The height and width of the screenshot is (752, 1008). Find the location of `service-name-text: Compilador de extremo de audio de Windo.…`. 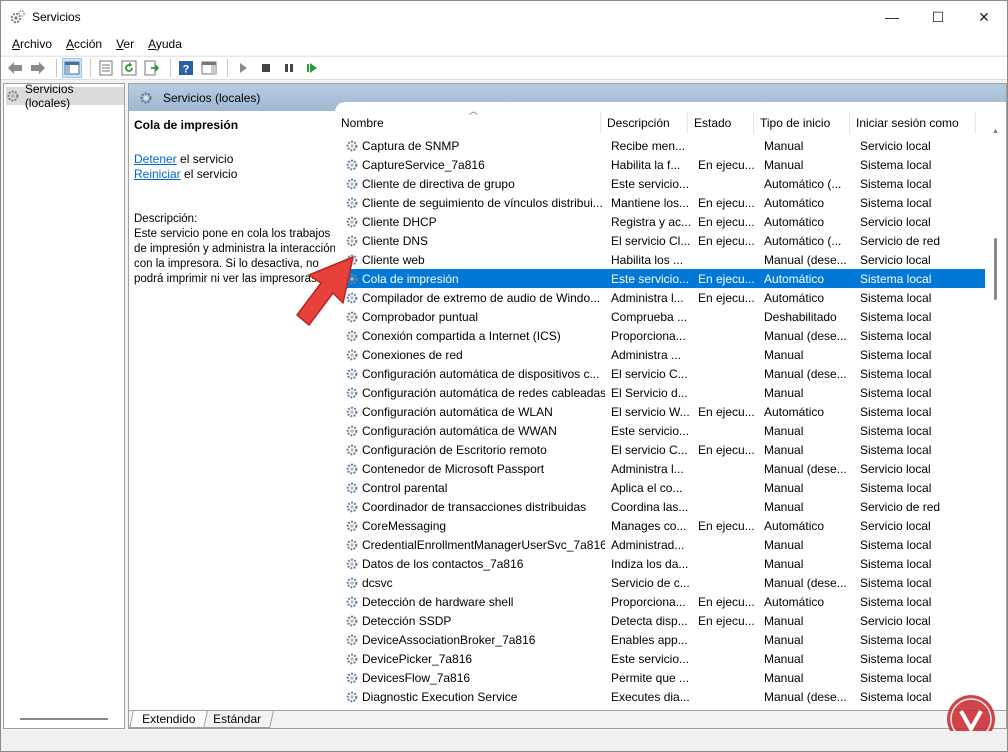

service-name-text: Compilador de extremo de audio de Windo.… is located at coordinates (481, 297).